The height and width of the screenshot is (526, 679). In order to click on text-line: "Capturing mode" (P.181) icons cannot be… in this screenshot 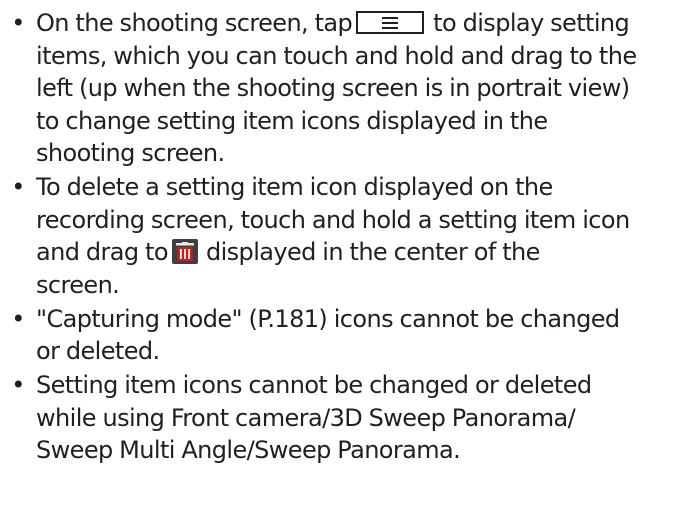, I will do `click(328, 318)`.